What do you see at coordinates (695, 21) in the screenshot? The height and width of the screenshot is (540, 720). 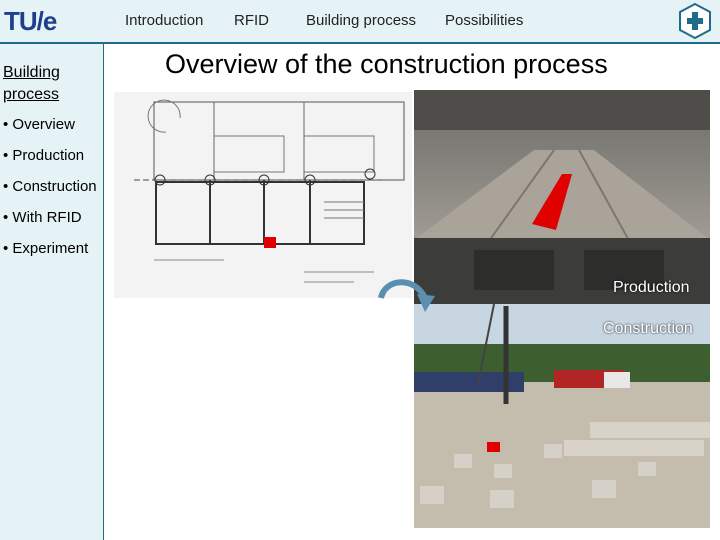 I see `tue-emblem-icon` at bounding box center [695, 21].